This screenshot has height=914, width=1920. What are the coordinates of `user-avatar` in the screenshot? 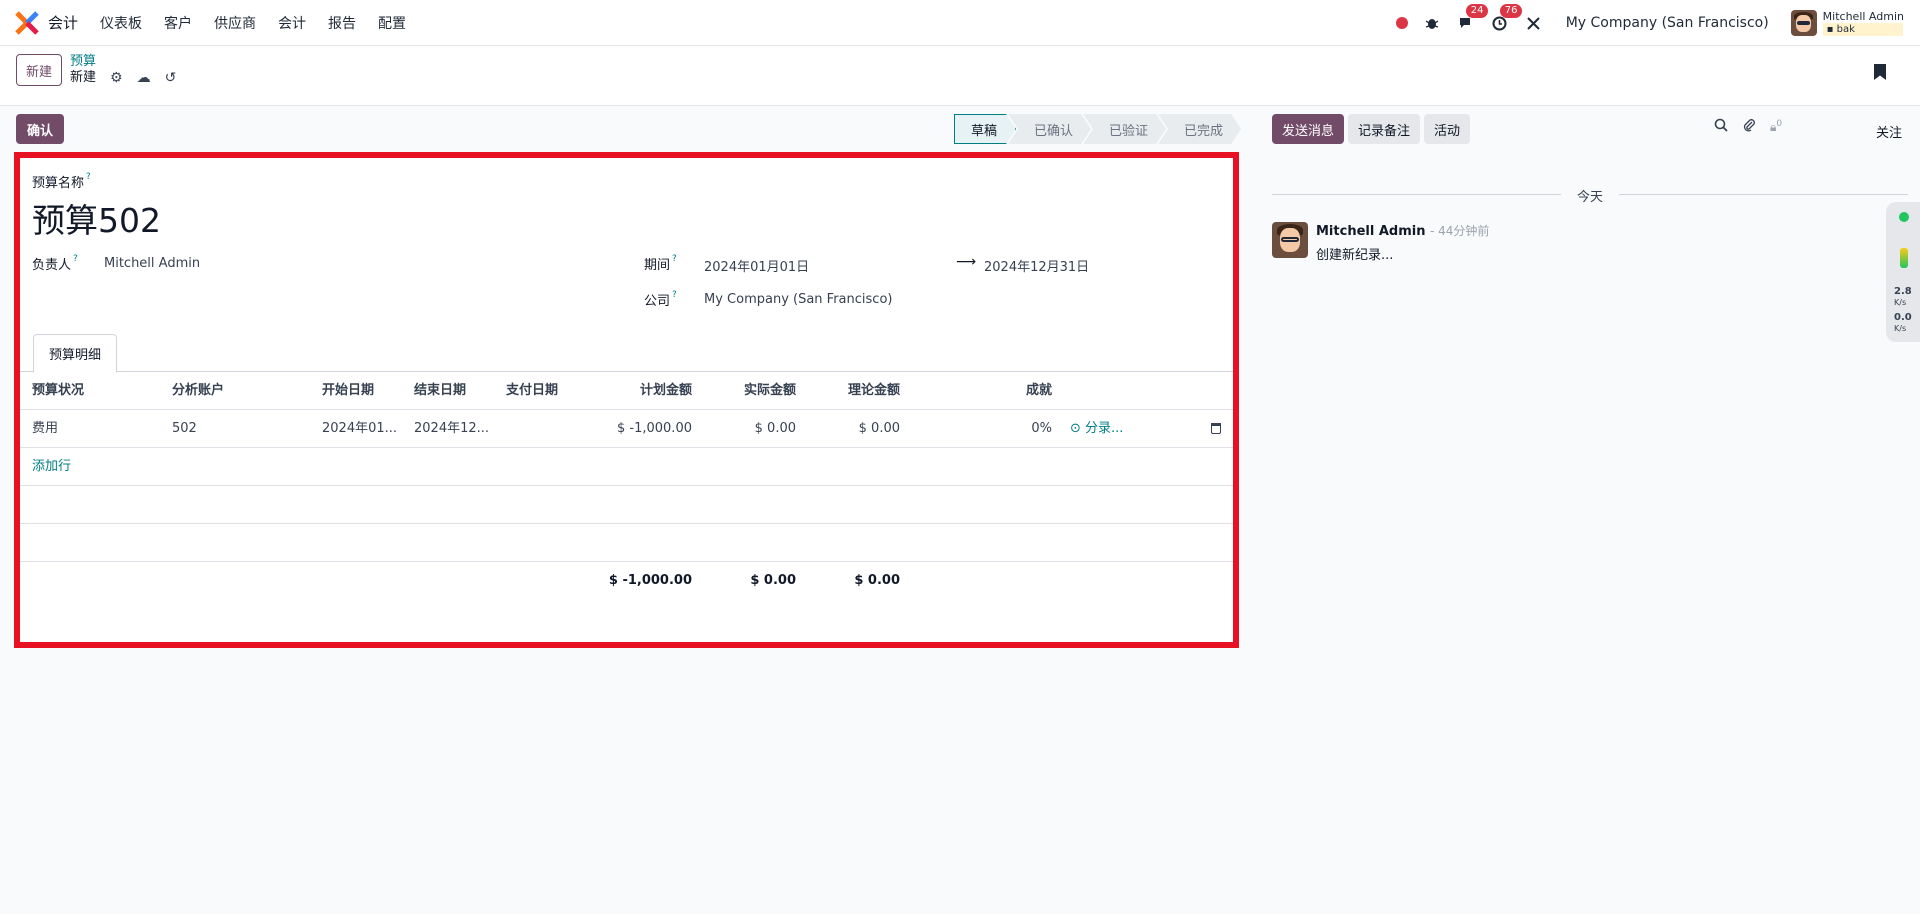 It's located at (1803, 23).